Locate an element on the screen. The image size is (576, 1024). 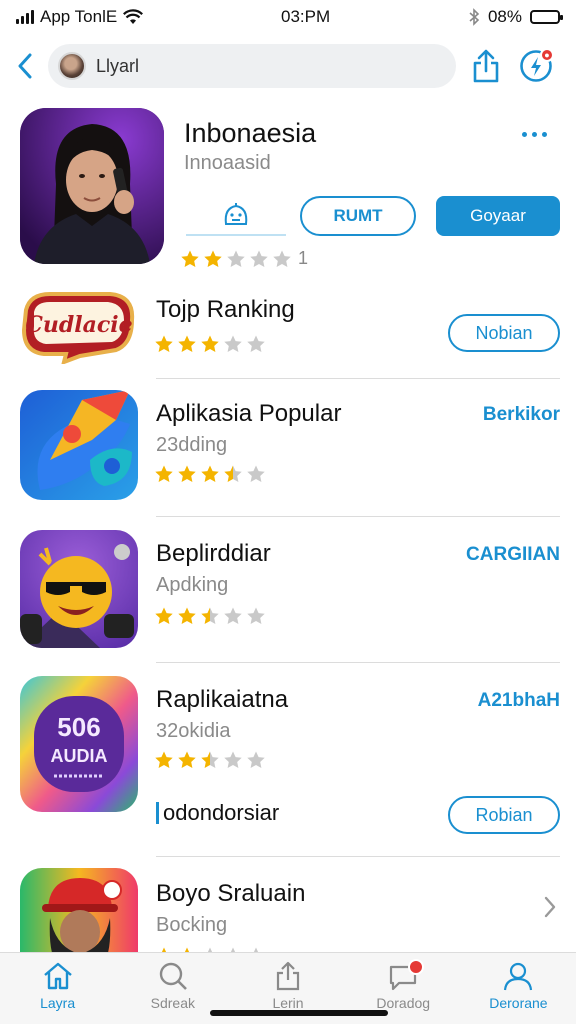
featured-subtitle: Innoaasid is located at coordinates (227, 163).